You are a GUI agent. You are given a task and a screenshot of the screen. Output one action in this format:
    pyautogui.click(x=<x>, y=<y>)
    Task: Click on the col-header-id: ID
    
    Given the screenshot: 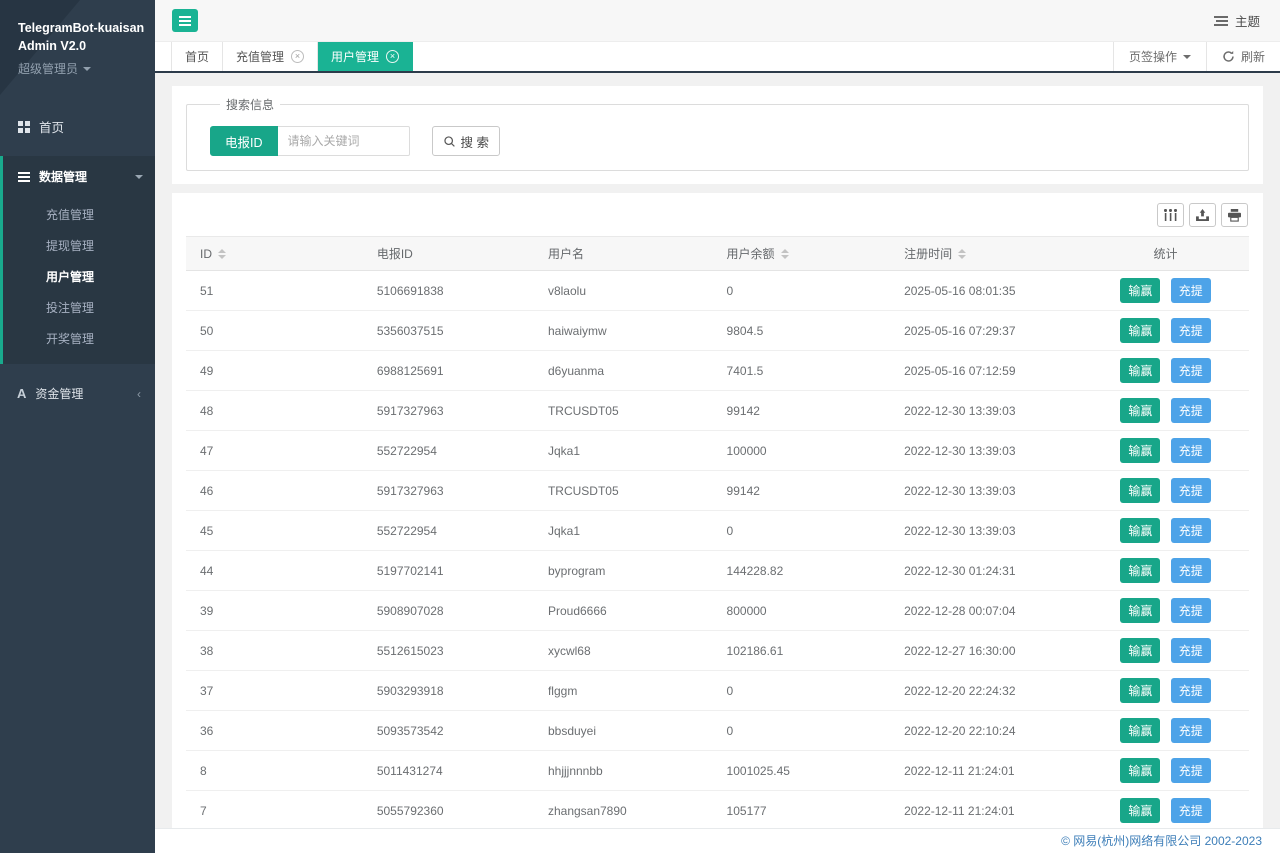 What is the action you would take?
    pyautogui.click(x=277, y=253)
    